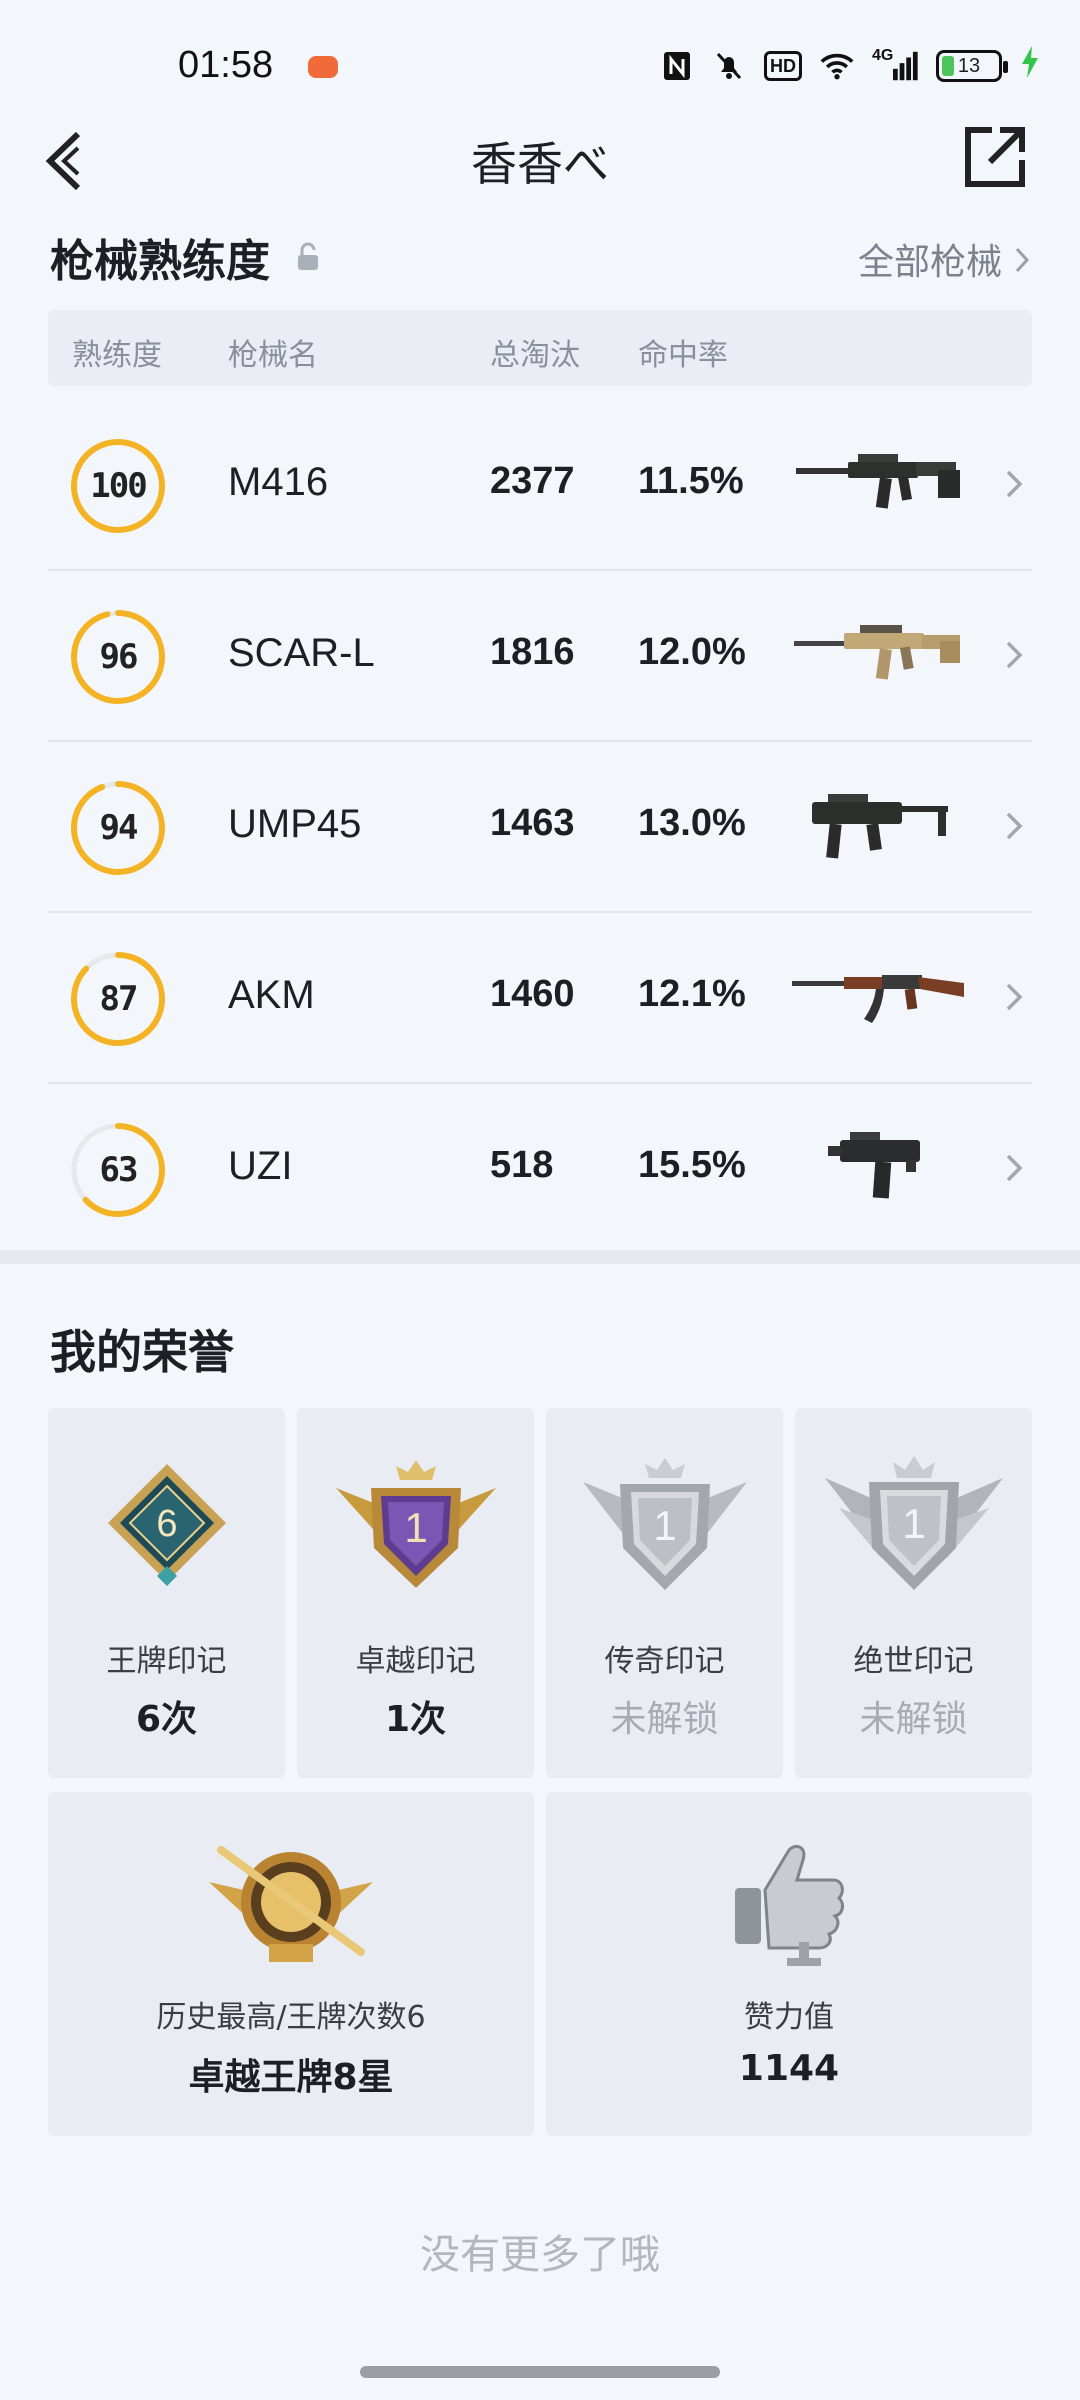 The width and height of the screenshot is (1080, 2400). Describe the element at coordinates (323, 67) in the screenshot. I see `game-notification-icon` at that location.